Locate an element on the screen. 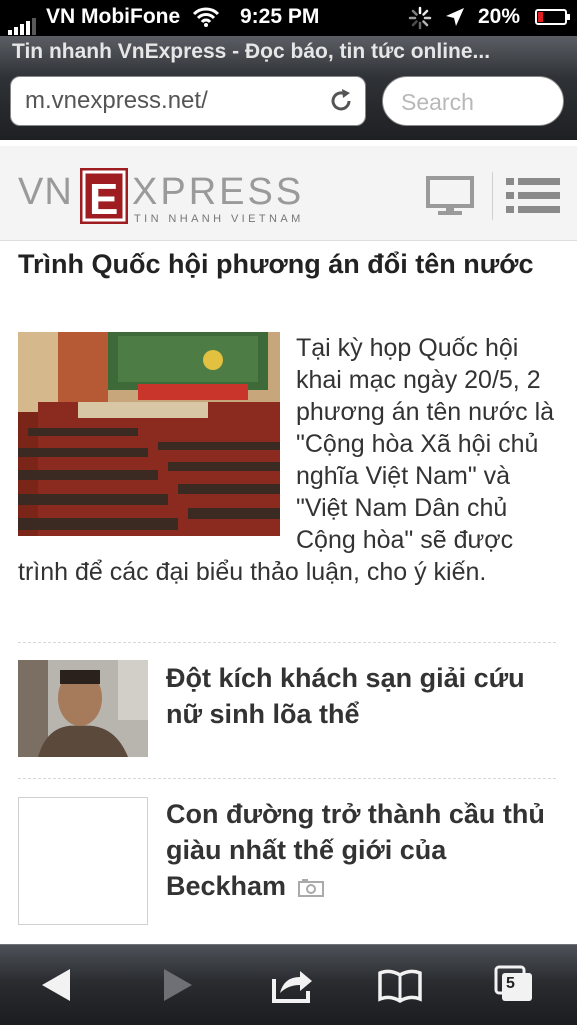 This screenshot has width=577, height=1025. address-bar: m.vnexpress.net/ is located at coordinates (188, 101).